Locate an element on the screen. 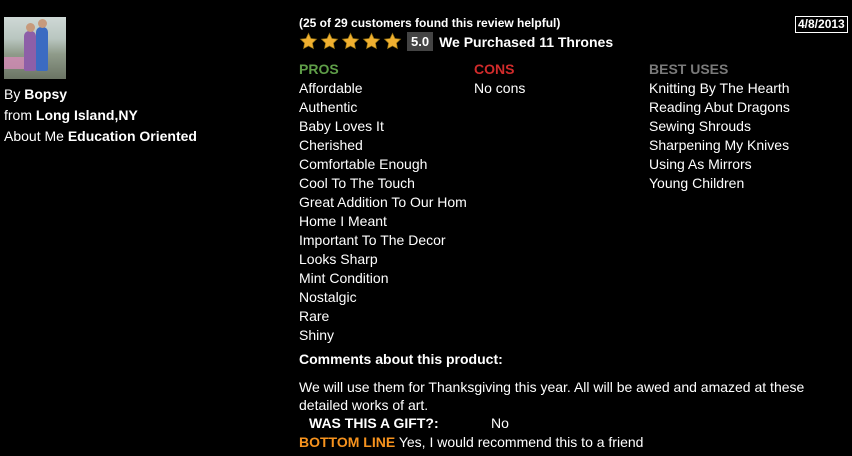 This screenshot has width=852, height=456. best-uses-item: Sharpening My Knives is located at coordinates (719, 145).